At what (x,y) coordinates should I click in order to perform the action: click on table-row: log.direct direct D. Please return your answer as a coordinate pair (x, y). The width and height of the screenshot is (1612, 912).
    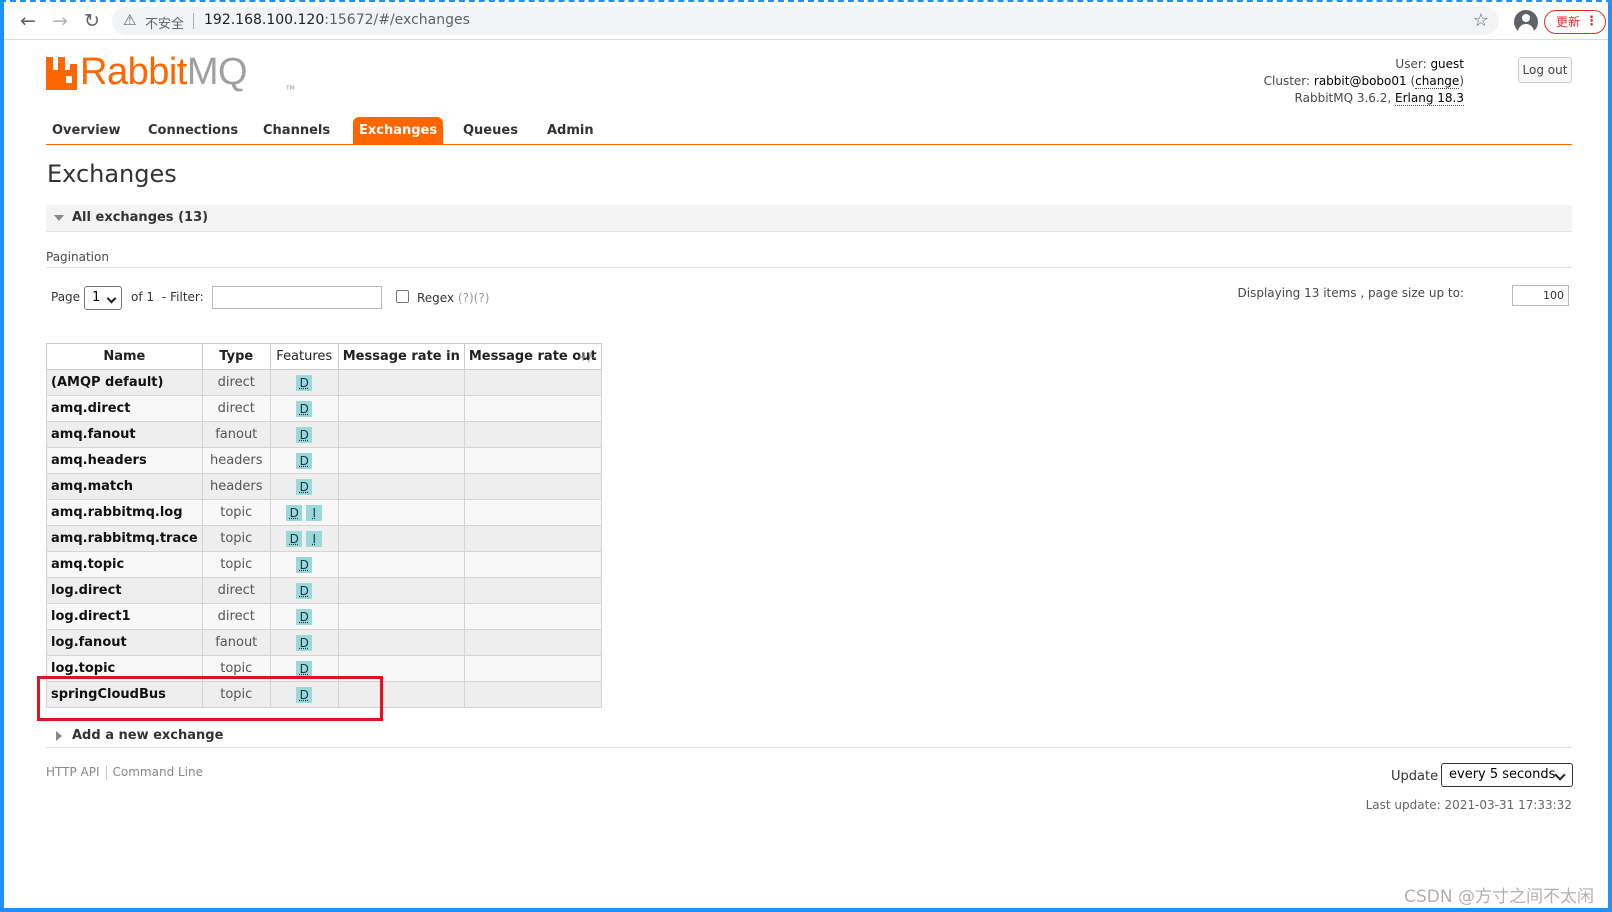
    Looking at the image, I should click on (324, 590).